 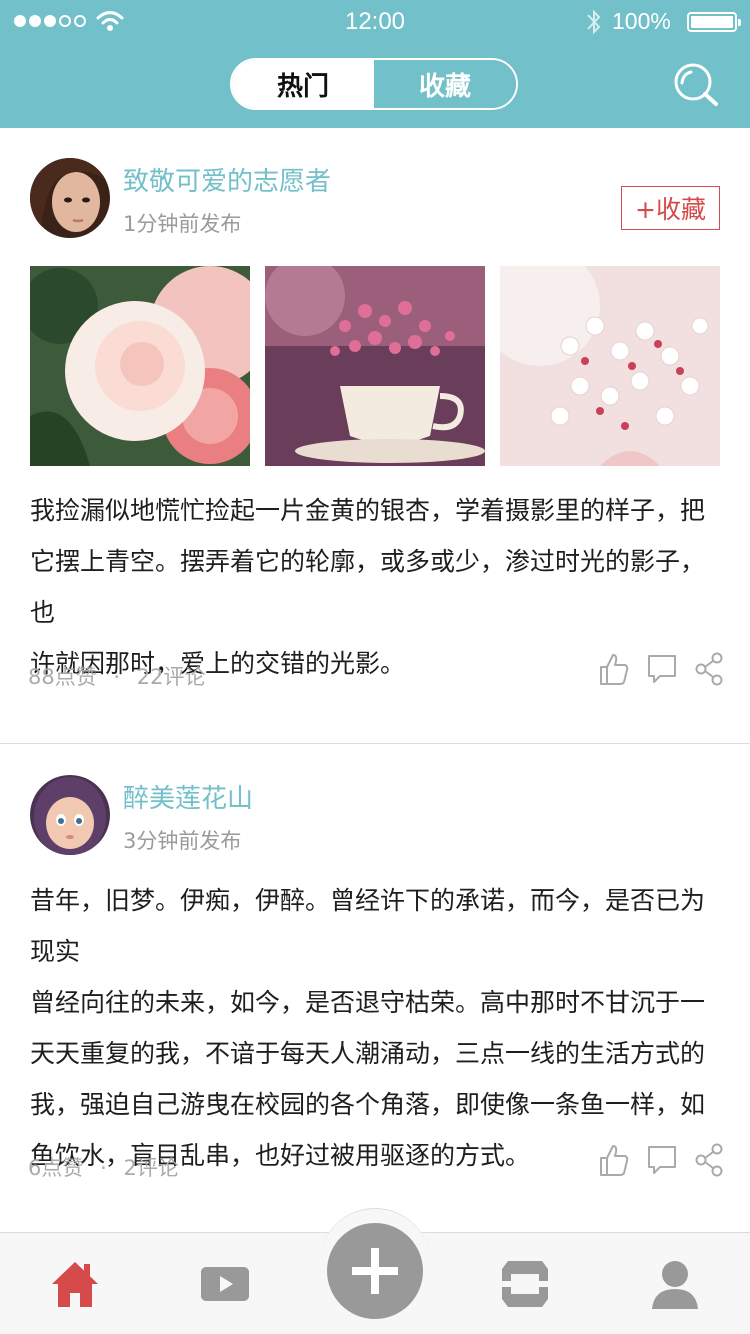 I want to click on profile-icon, so click(x=675, y=1285).